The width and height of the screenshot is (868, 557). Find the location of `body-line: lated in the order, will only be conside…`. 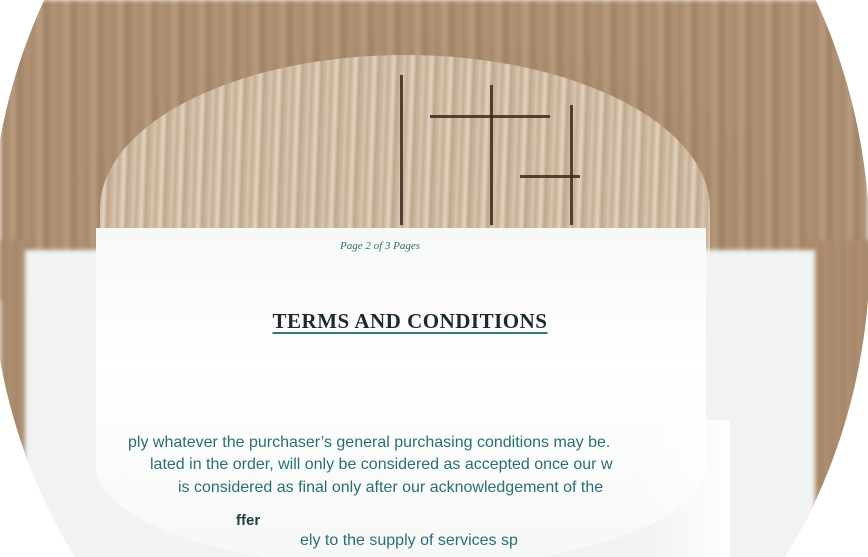

body-line: lated in the order, will only be conside… is located at coordinates (381, 464).